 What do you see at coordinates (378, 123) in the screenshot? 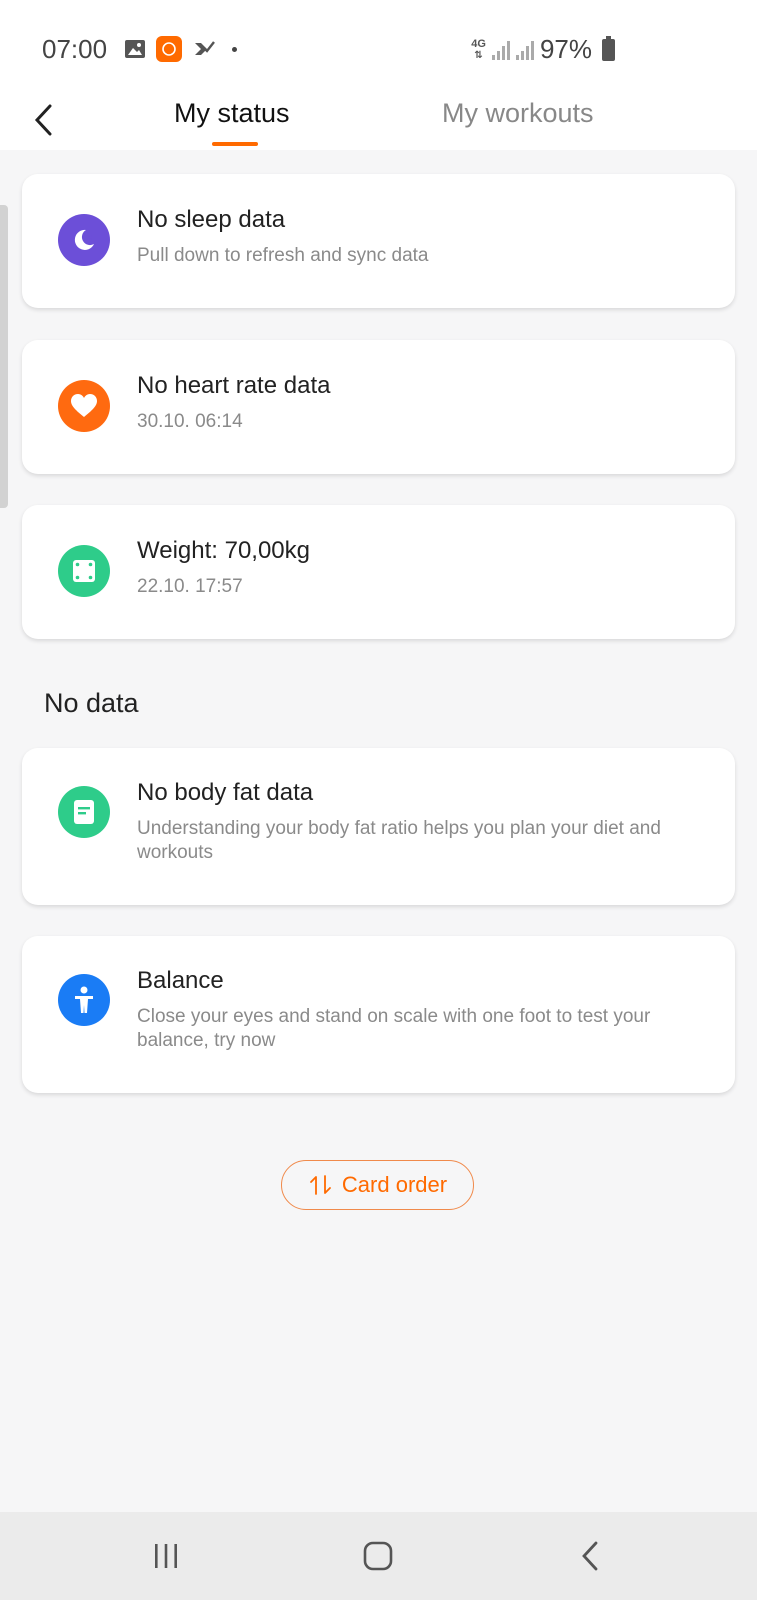
I see `header-tabs: My status My workouts` at bounding box center [378, 123].